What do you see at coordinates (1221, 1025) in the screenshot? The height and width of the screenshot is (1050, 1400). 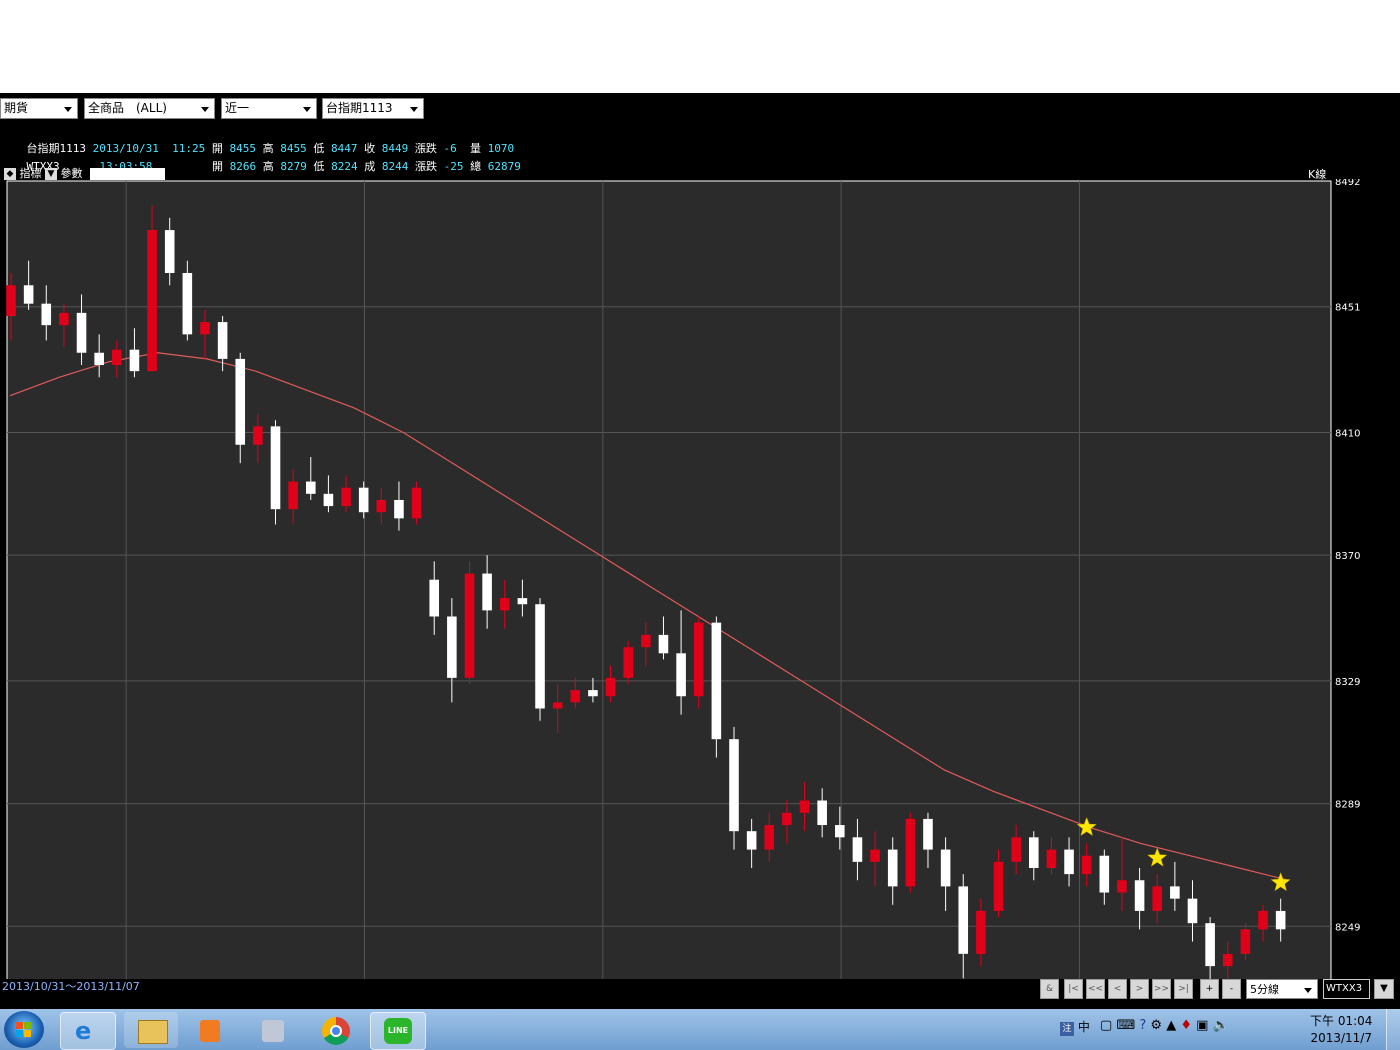 I see `volume-icon: 🔈` at bounding box center [1221, 1025].